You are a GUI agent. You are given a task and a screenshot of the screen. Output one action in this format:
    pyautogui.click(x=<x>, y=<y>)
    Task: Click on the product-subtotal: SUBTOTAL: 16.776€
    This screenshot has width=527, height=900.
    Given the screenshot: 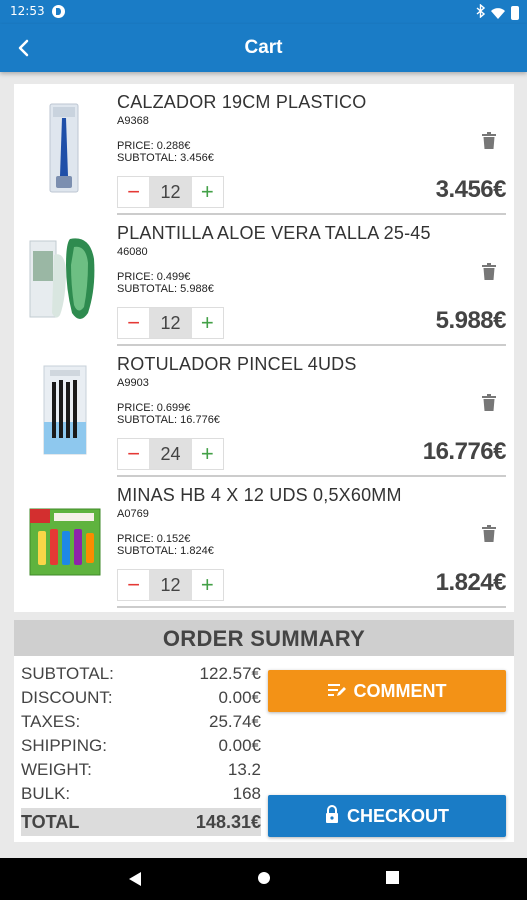 What is the action you would take?
    pyautogui.click(x=168, y=420)
    